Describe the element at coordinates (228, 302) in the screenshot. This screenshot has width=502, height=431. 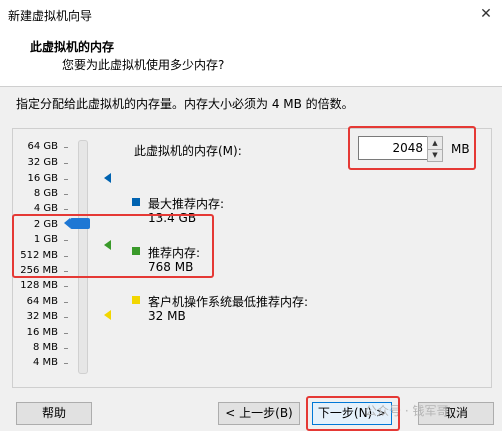
I see `min-recommended-label: 客户机操作系统最低推荐内存:` at that location.